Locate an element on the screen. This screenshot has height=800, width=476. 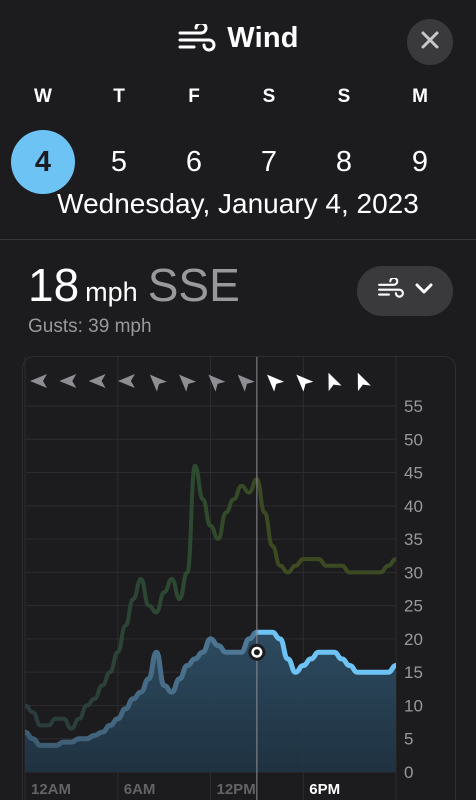
close-button is located at coordinates (430, 42).